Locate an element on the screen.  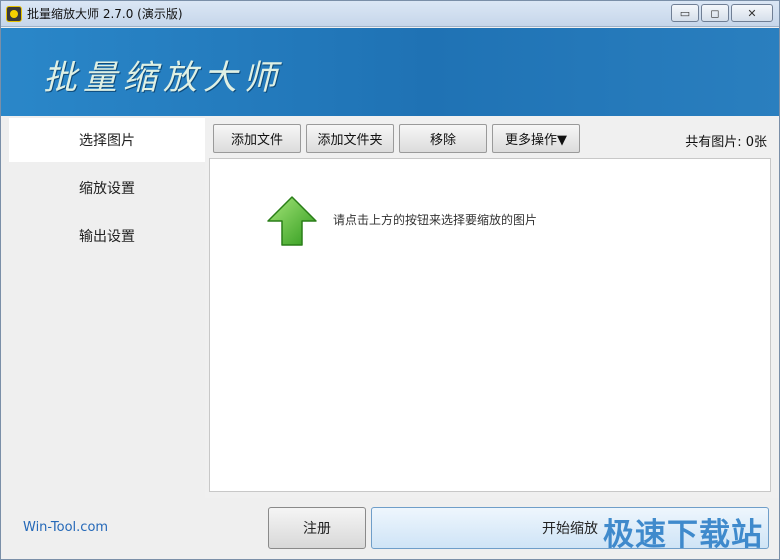
website-link: Win-Tool.com is located at coordinates (65, 527).